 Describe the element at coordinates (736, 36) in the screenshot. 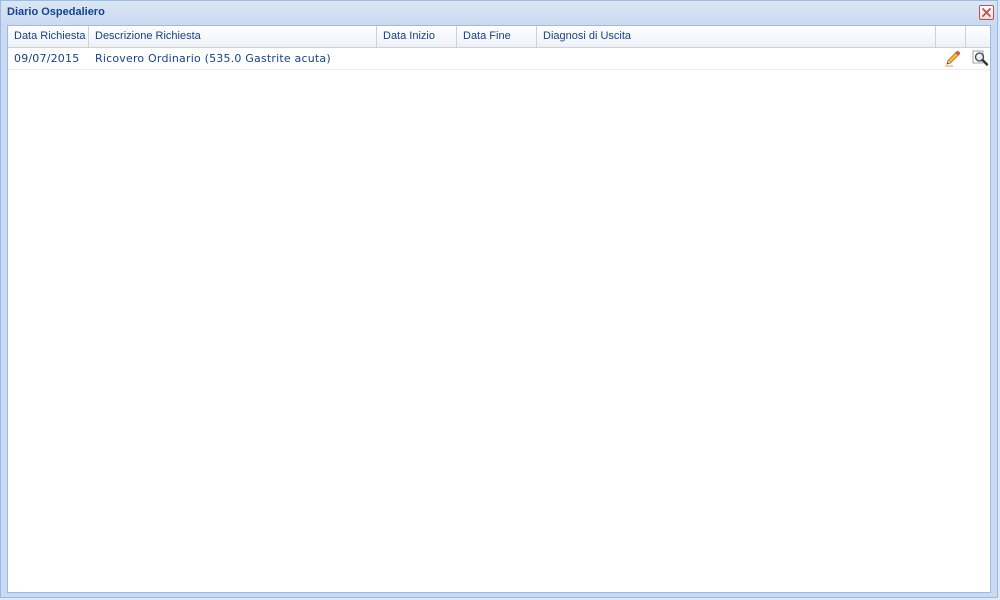

I see `column-header-diagnosi-uscita: Diagnosi di Uscita` at that location.